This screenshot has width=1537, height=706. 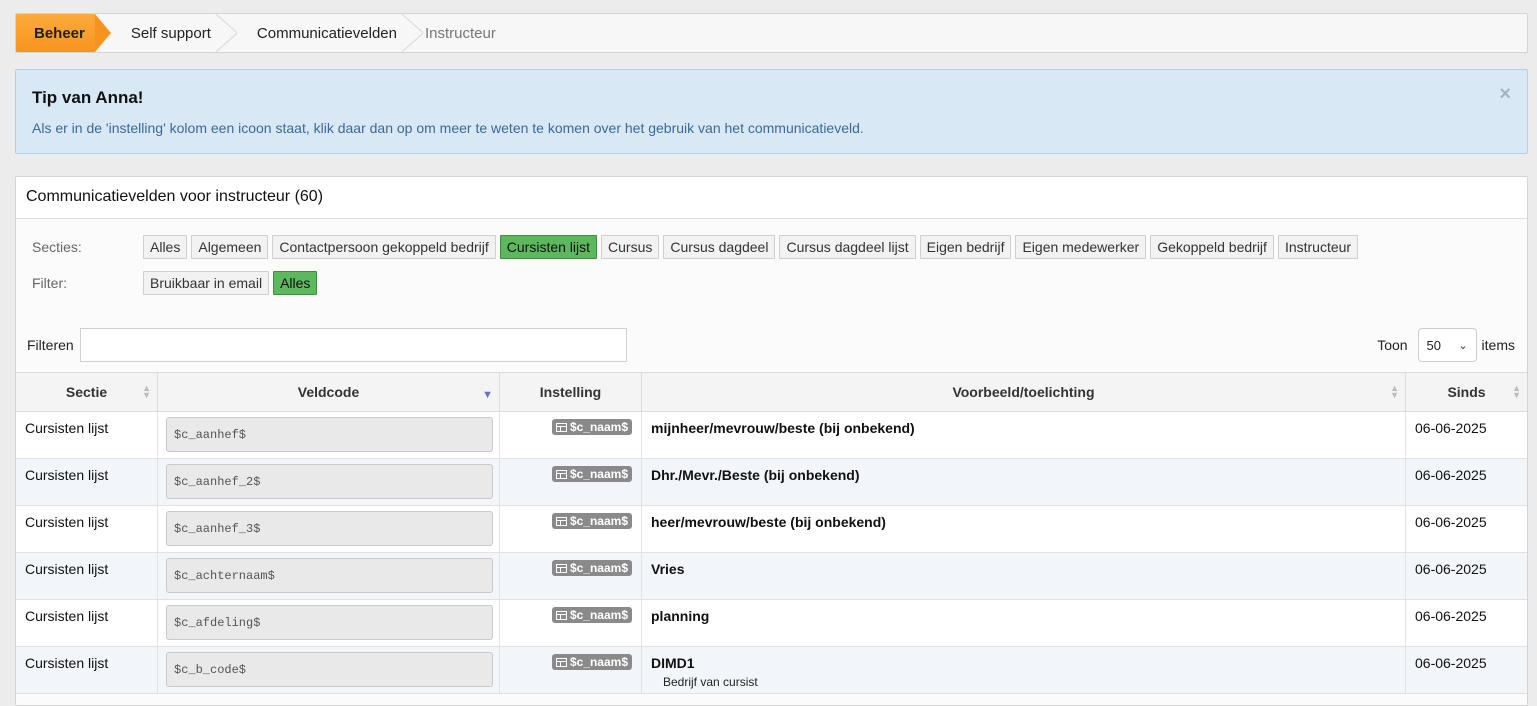 I want to click on veldcode-field: $c_afdeling$, so click(x=329, y=622).